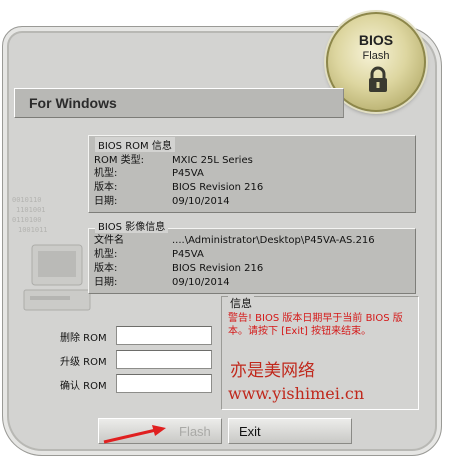 This screenshot has height=460, width=453. Describe the element at coordinates (296, 393) in the screenshot. I see `watermark-url: www.yishimei.cn` at that location.